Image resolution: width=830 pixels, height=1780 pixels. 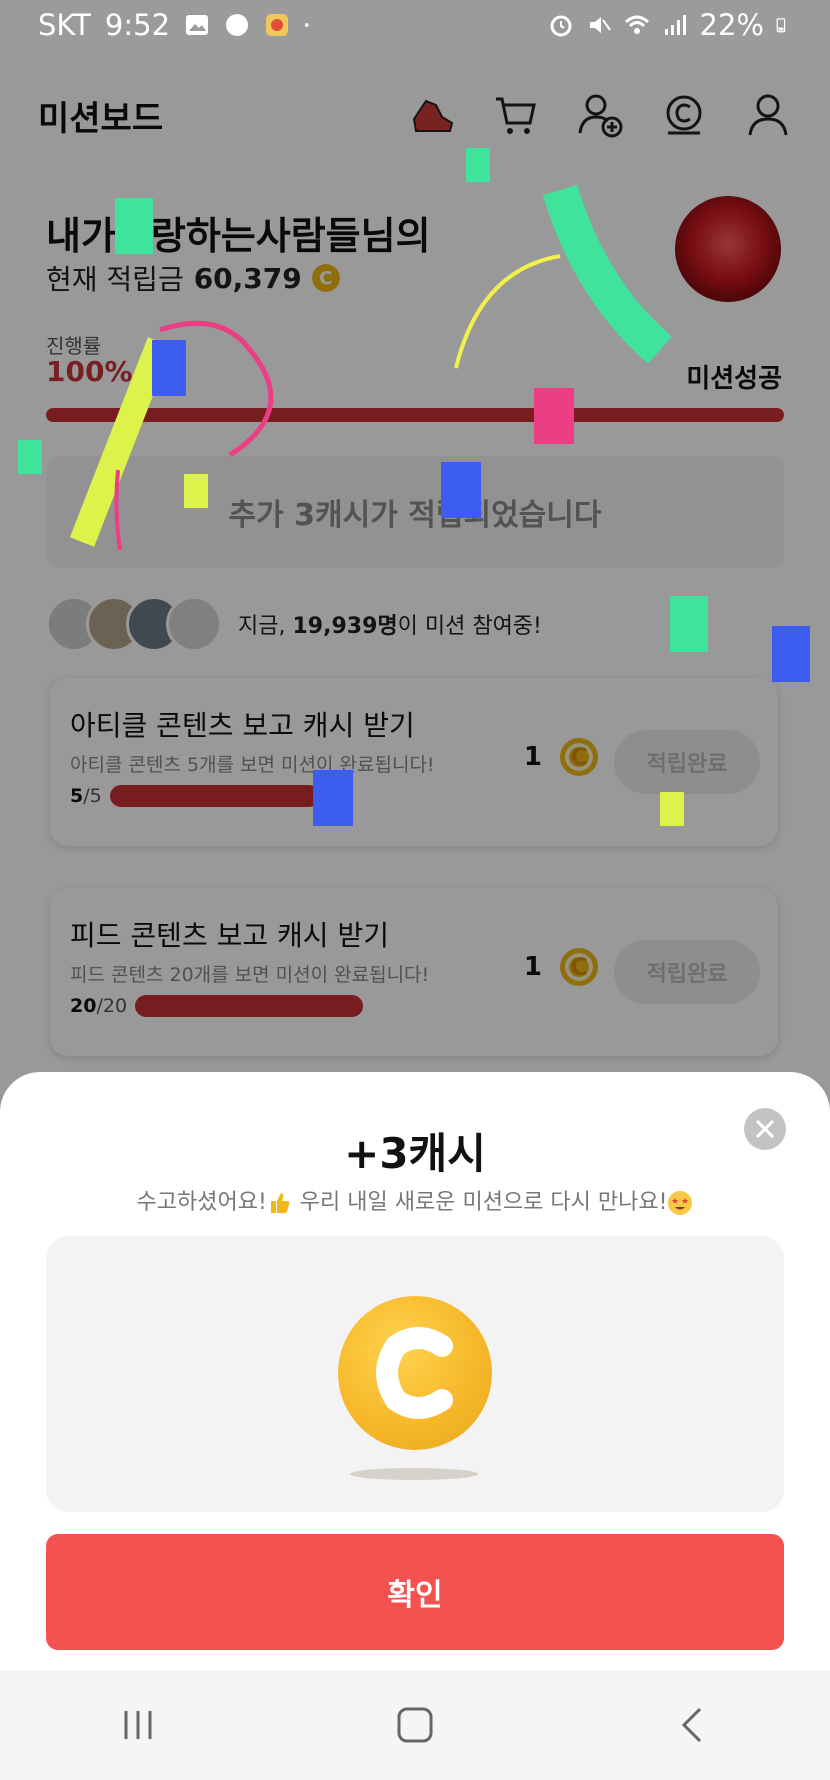 What do you see at coordinates (414, 1474) in the screenshot?
I see `coin-shadow` at bounding box center [414, 1474].